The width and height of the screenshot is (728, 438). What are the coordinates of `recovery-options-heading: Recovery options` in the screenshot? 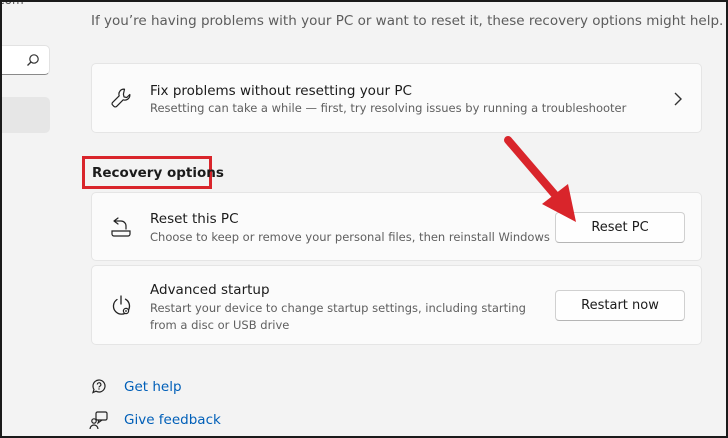 It's located at (153, 172).